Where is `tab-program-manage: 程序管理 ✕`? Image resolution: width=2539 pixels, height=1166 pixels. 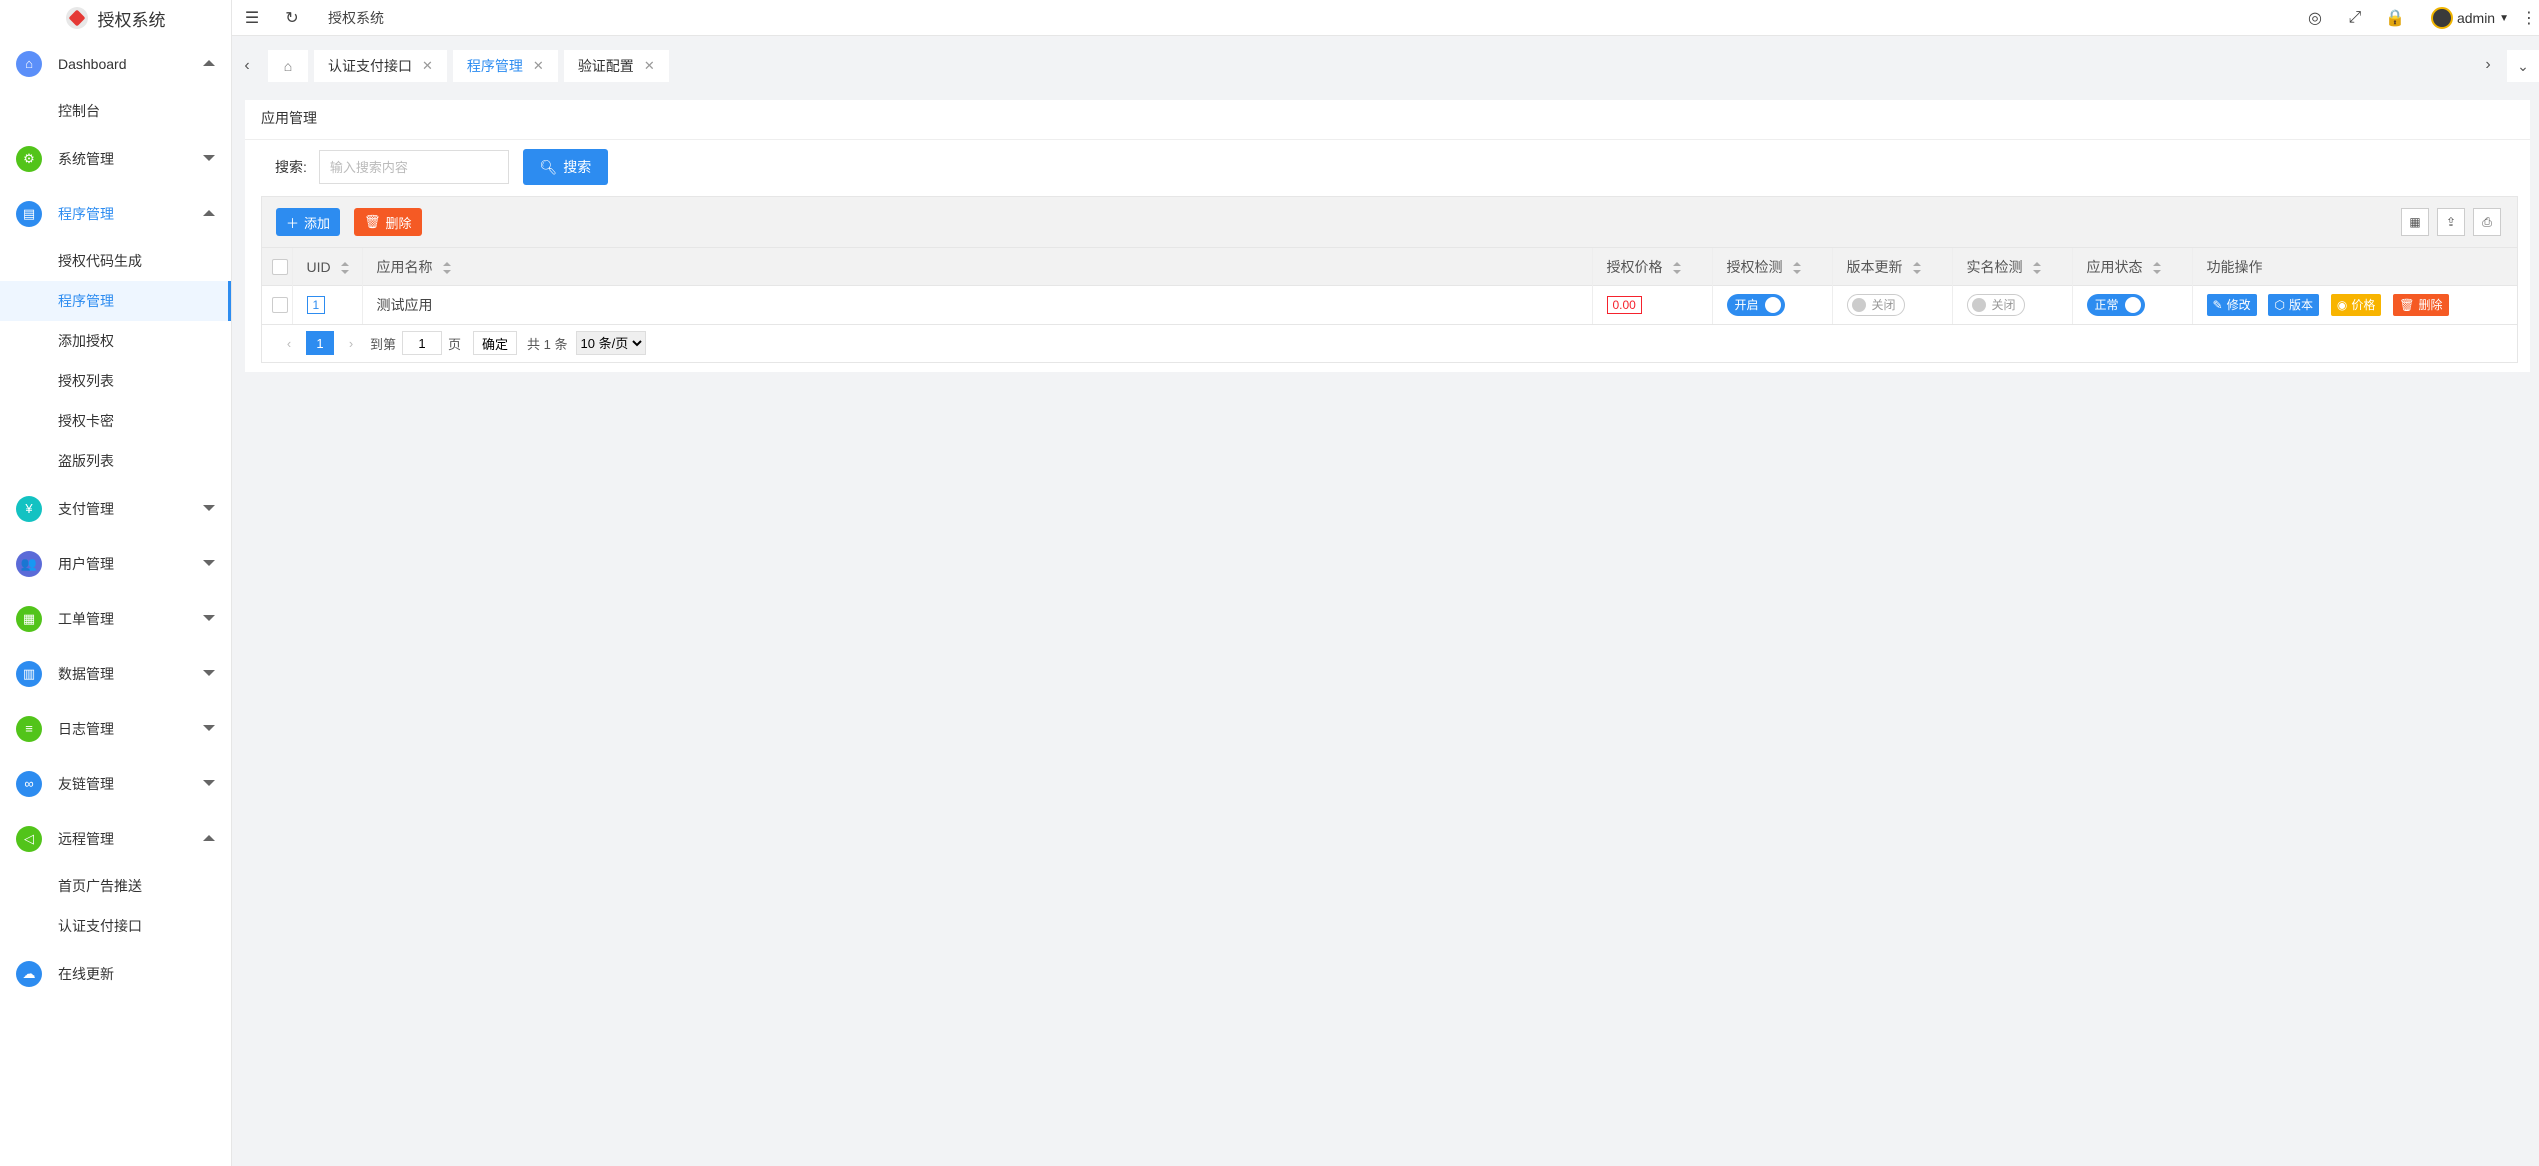 tab-program-manage: 程序管理 ✕ is located at coordinates (505, 66).